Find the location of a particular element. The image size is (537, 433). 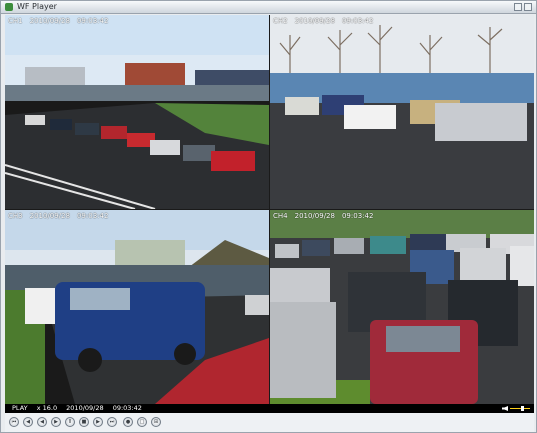

status-date: 2010/09/28 is located at coordinates (85, 408).